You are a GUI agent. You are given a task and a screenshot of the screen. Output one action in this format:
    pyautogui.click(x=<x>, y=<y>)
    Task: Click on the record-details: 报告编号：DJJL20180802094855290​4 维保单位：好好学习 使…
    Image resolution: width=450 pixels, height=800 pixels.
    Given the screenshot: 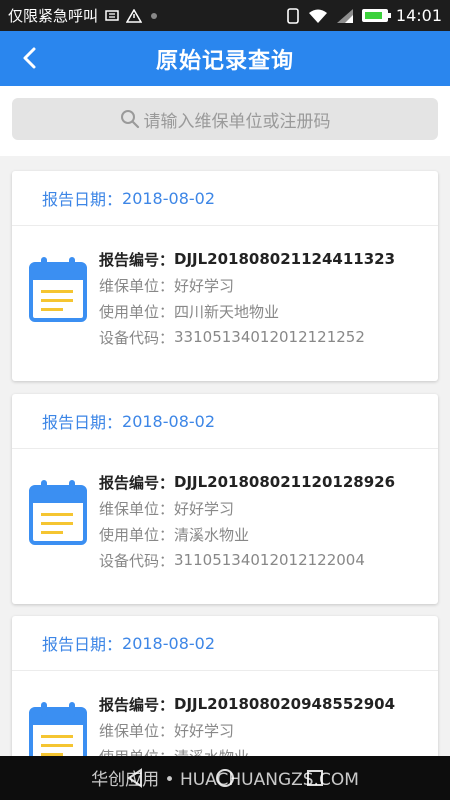 What is the action you would take?
    pyautogui.click(x=225, y=713)
    